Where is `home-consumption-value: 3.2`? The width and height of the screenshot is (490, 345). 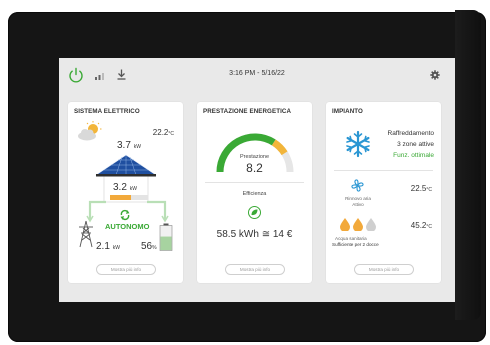
home-consumption-value: 3.2 is located at coordinates (120, 187).